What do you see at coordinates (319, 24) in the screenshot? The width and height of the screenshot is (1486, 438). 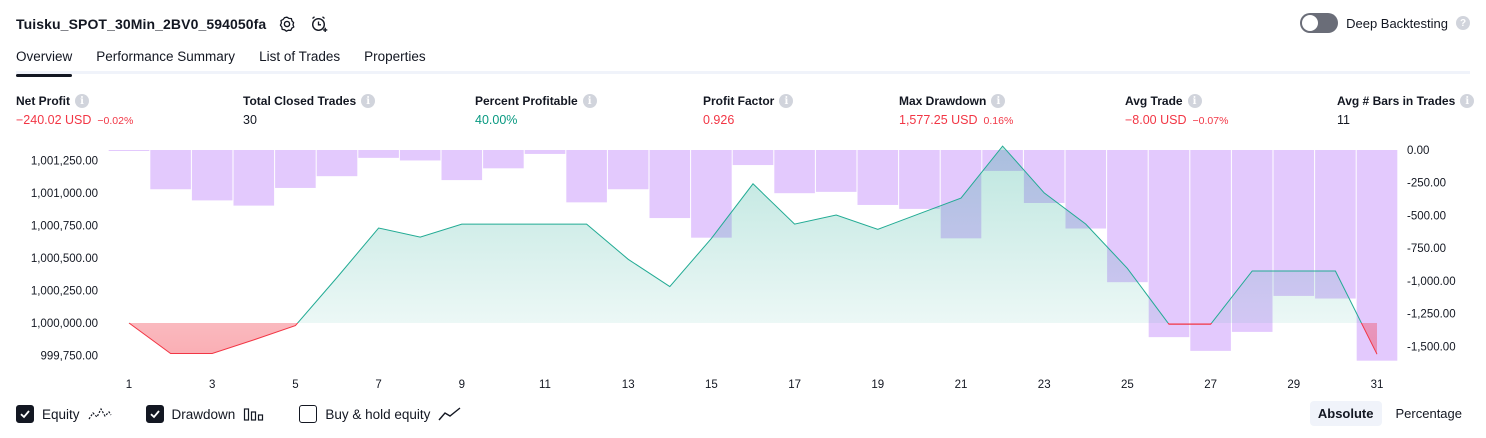 I see `add-alert-icon` at bounding box center [319, 24].